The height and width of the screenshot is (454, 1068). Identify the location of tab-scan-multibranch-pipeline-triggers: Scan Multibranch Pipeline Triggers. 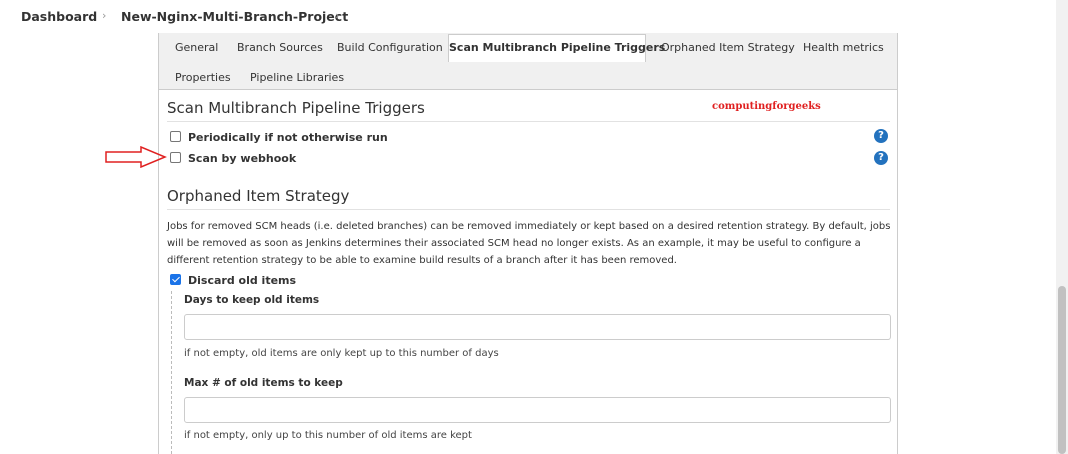
(556, 48).